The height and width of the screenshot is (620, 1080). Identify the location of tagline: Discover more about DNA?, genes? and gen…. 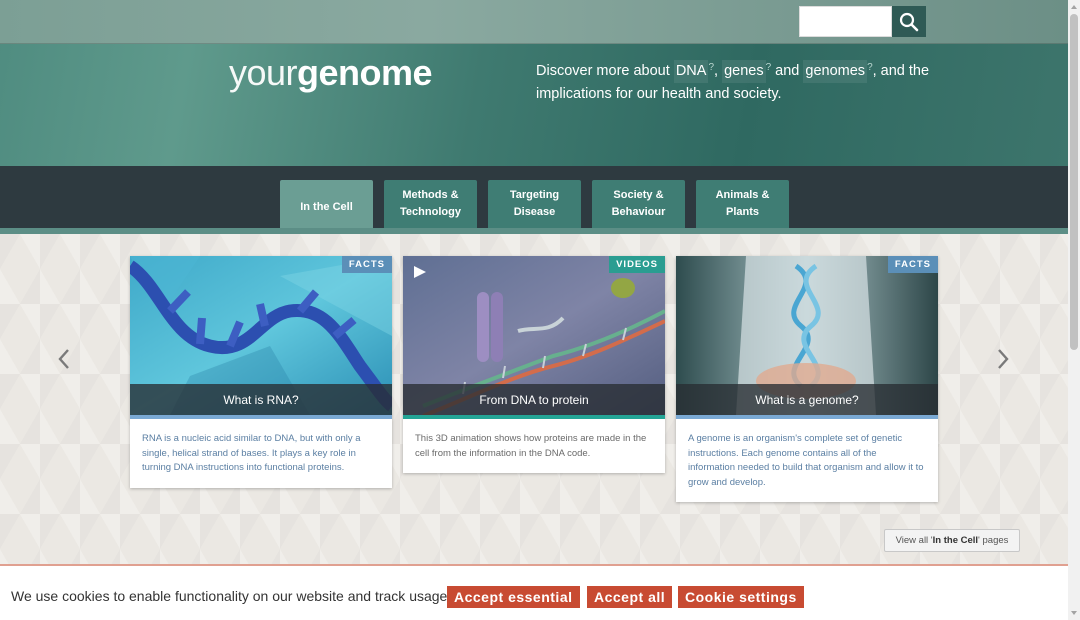
(736, 83).